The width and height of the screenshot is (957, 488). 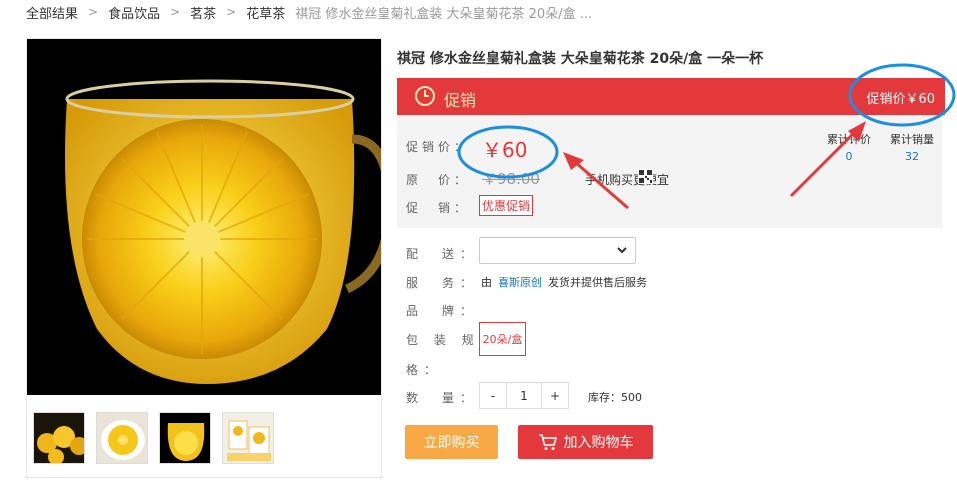 I want to click on original-price-value: ￥98.00, so click(x=511, y=179).